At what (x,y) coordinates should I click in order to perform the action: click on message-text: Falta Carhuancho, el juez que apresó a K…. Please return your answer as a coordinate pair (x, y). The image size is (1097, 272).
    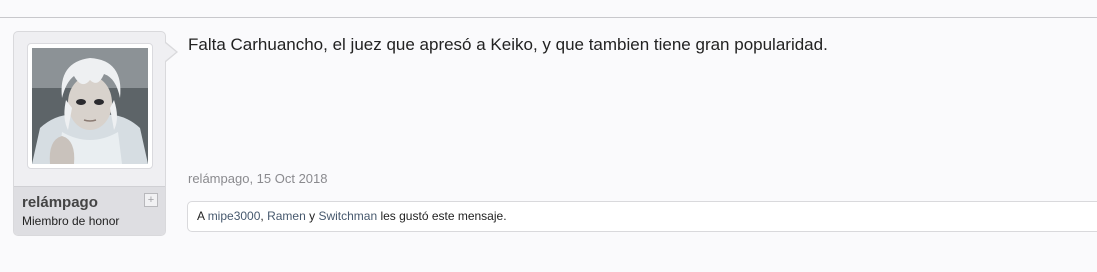
    Looking at the image, I should click on (508, 44).